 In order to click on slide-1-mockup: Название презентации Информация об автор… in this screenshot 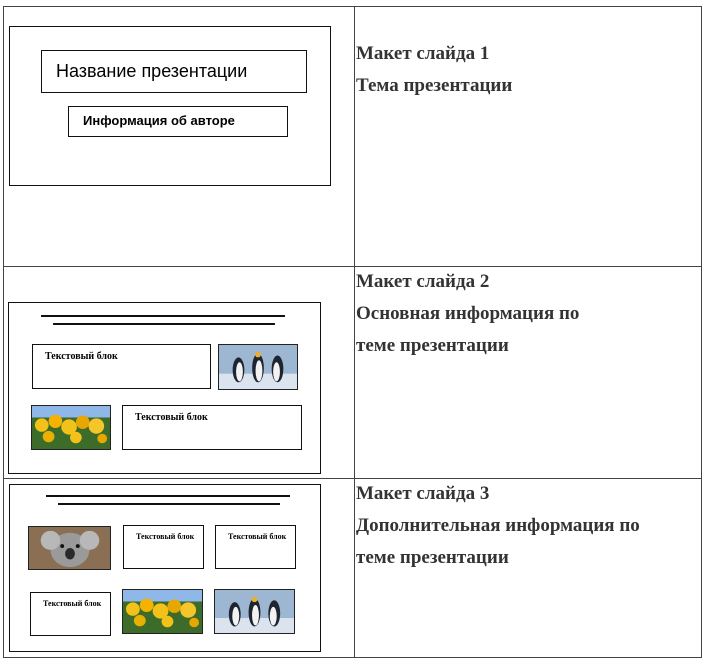, I will do `click(170, 106)`.